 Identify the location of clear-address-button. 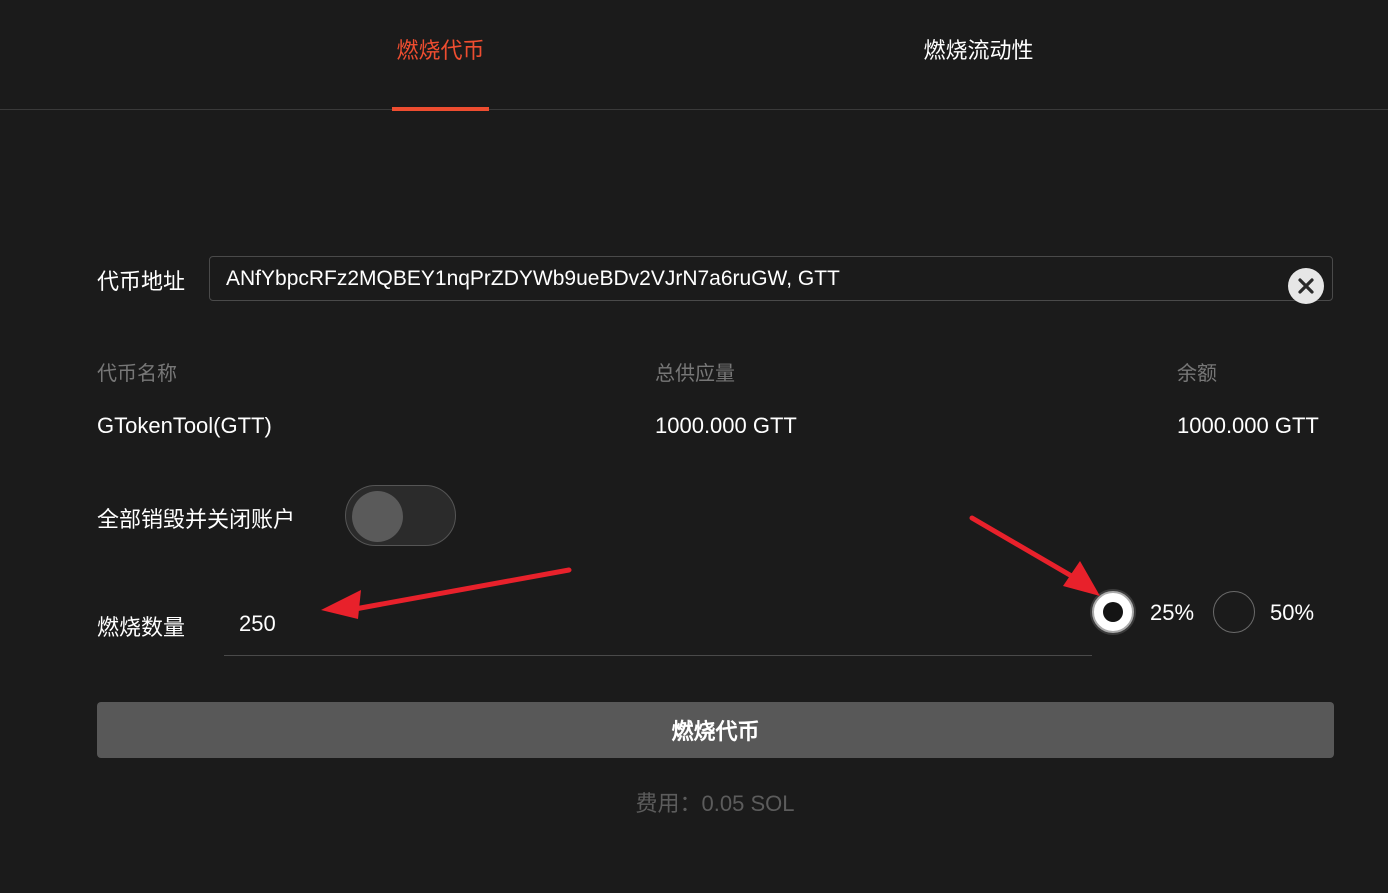
(1306, 286).